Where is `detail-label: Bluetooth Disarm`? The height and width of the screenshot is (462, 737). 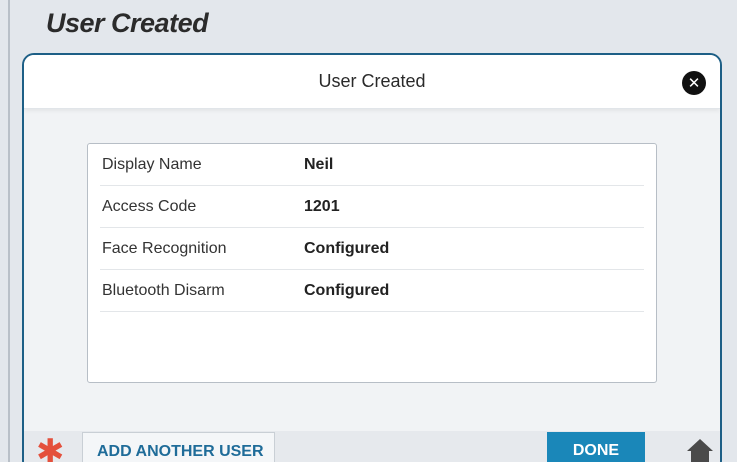
detail-label: Bluetooth Disarm is located at coordinates (163, 290).